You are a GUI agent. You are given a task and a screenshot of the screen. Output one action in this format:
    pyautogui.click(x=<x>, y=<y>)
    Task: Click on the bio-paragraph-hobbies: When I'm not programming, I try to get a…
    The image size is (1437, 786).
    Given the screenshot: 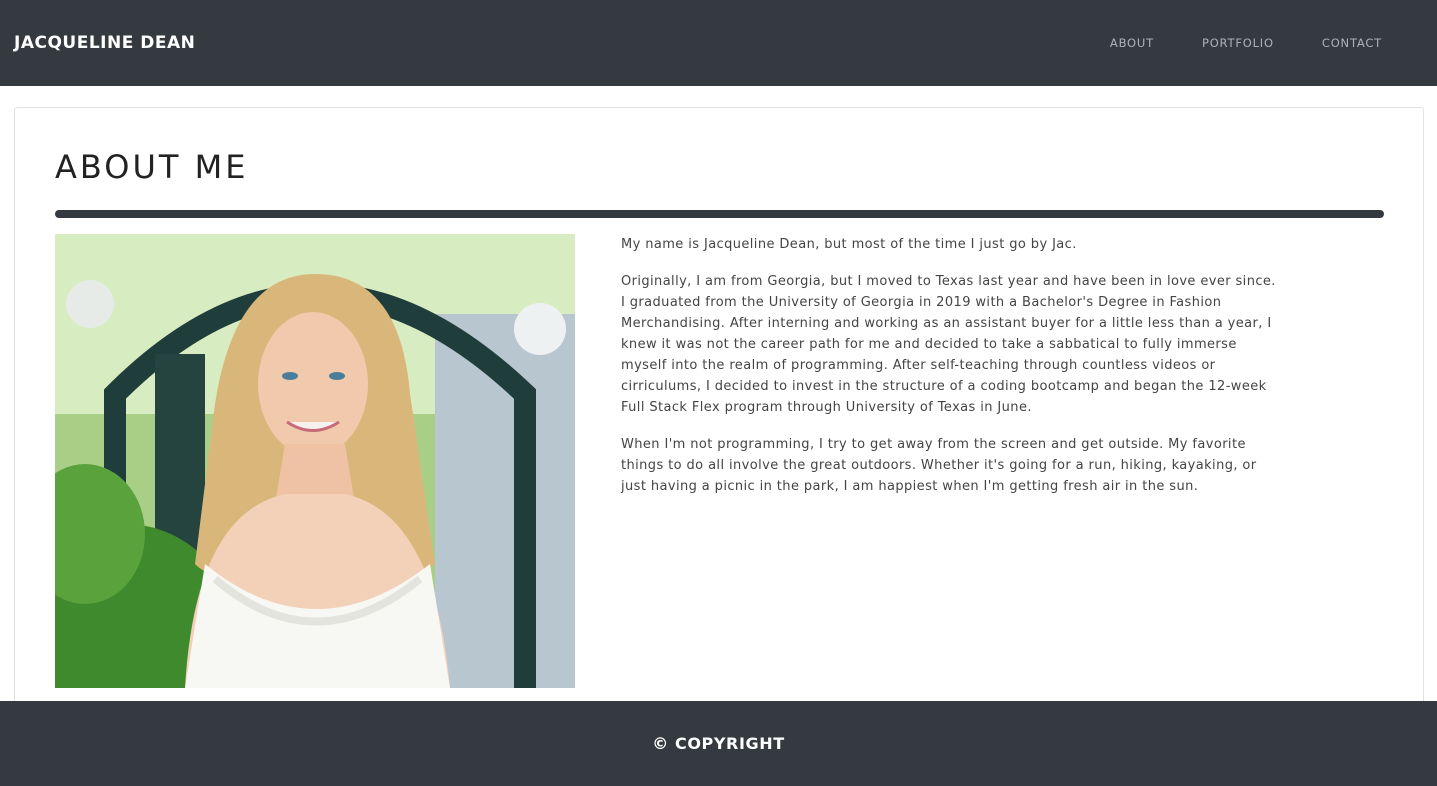 What is the action you would take?
    pyautogui.click(x=939, y=465)
    